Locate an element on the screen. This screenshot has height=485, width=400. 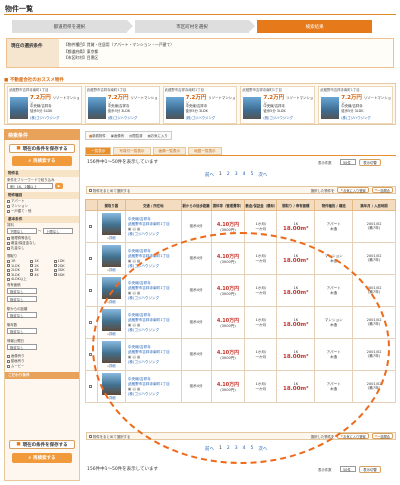
favorite-icon: ▦お気に入り is located at coordinates (157, 136).